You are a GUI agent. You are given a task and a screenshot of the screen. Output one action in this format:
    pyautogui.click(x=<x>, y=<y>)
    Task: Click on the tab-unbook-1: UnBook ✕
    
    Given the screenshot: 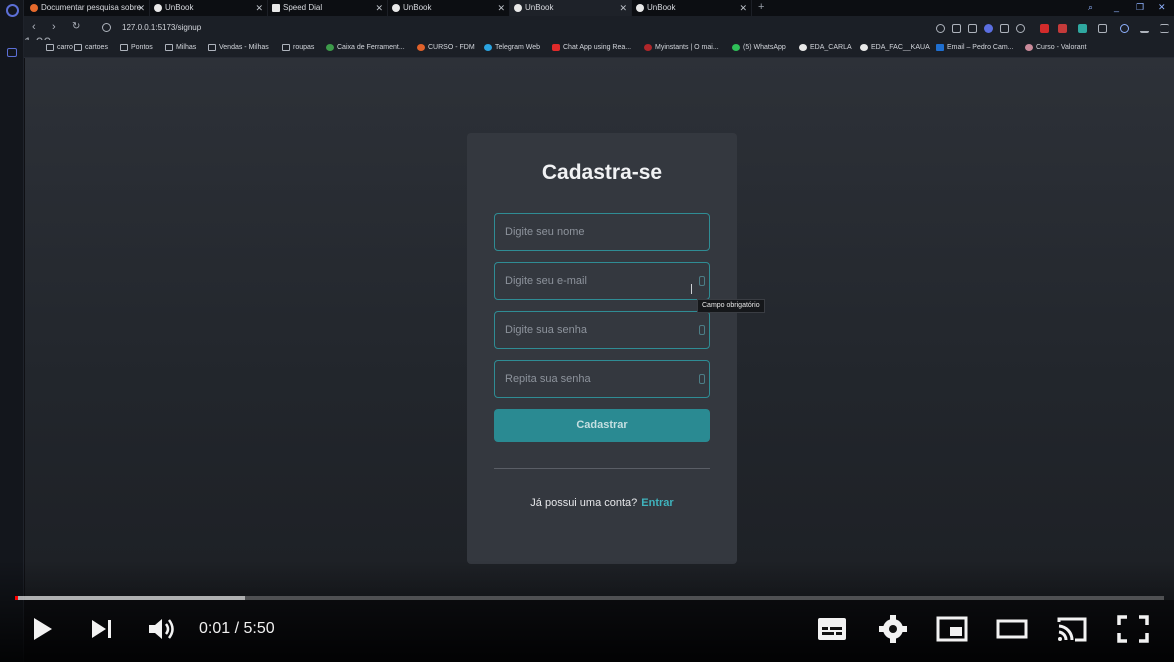 What is the action you would take?
    pyautogui.click(x=209, y=8)
    